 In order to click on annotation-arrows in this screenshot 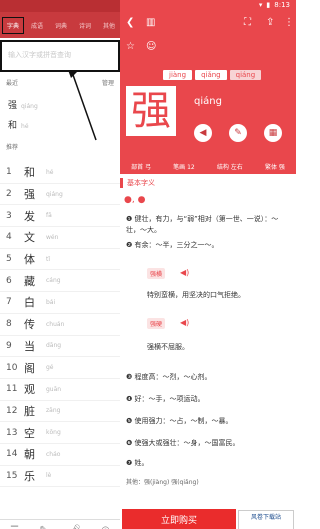, I will do `click(82, 105)`.